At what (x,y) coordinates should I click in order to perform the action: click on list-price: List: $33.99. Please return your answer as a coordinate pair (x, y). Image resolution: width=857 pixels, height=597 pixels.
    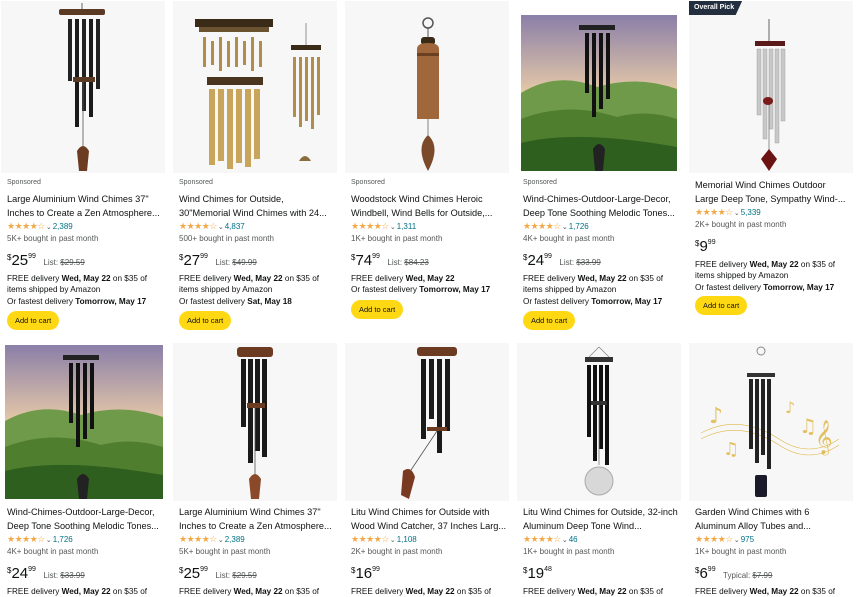
    Looking at the image, I should click on (64, 575).